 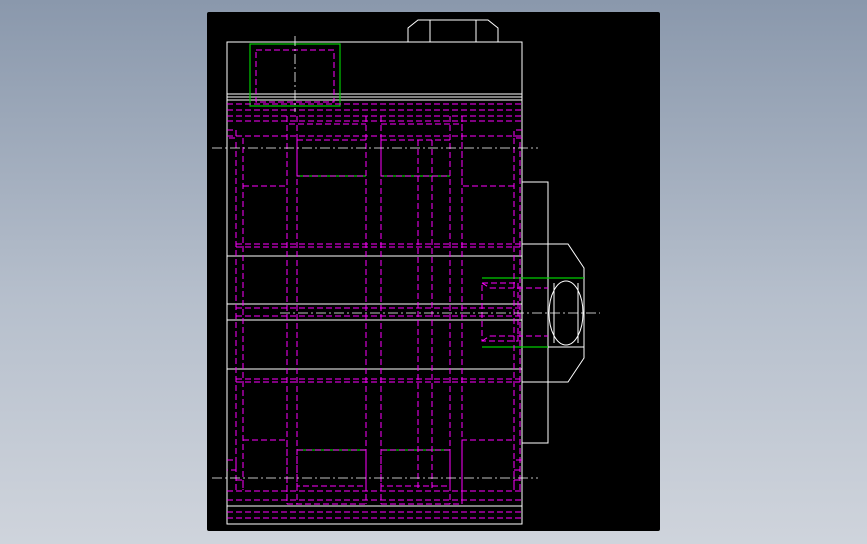 What do you see at coordinates (453, 30) in the screenshot?
I see `top-hex-nut` at bounding box center [453, 30].